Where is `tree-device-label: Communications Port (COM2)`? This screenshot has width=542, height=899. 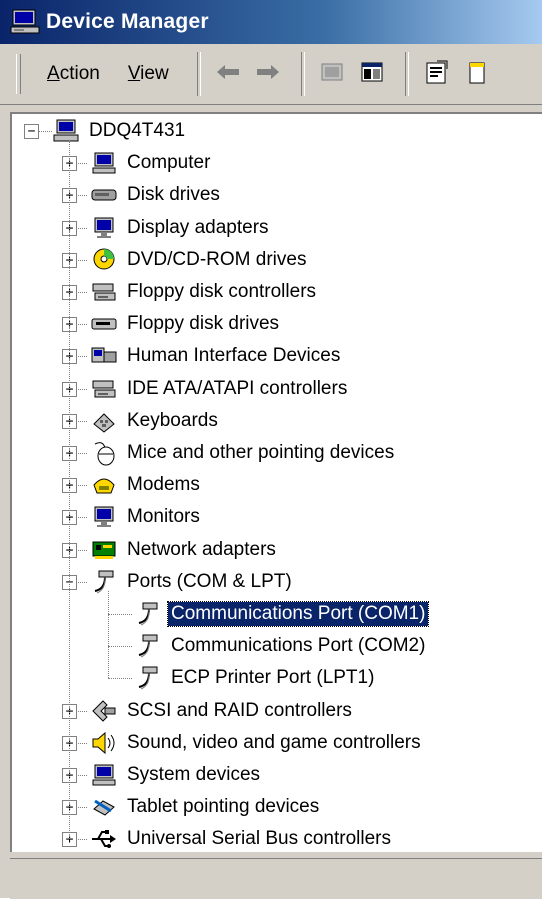 tree-device-label: Communications Port (COM2) is located at coordinates (298, 646).